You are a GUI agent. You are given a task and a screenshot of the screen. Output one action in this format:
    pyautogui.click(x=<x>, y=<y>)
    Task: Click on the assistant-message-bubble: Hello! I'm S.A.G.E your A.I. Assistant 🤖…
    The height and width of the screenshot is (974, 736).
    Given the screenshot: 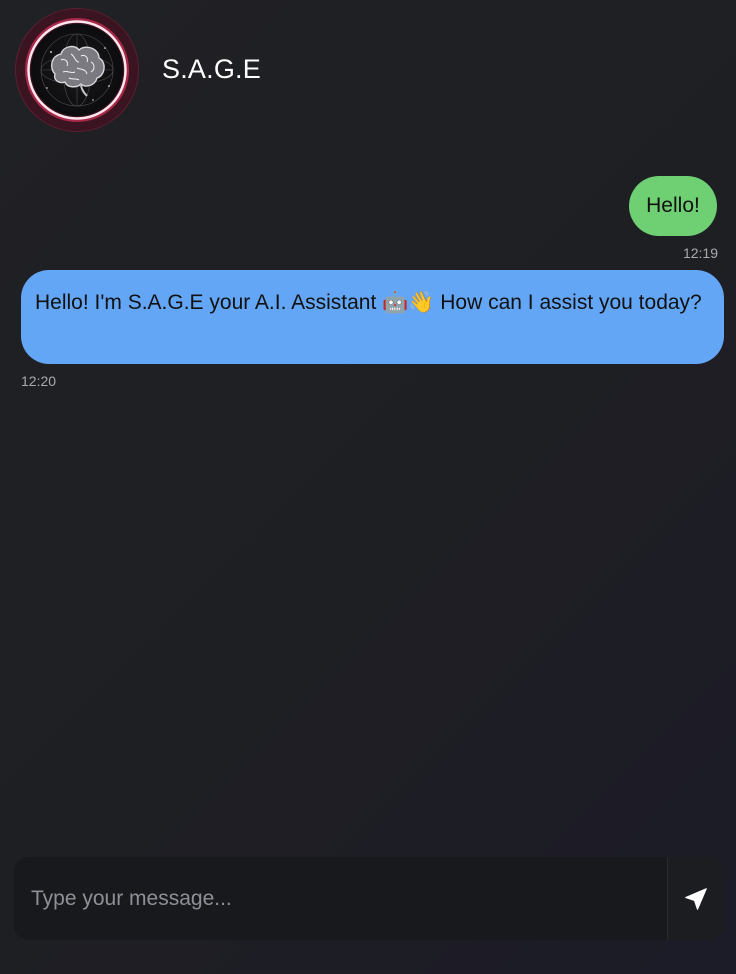 What is the action you would take?
    pyautogui.click(x=372, y=317)
    